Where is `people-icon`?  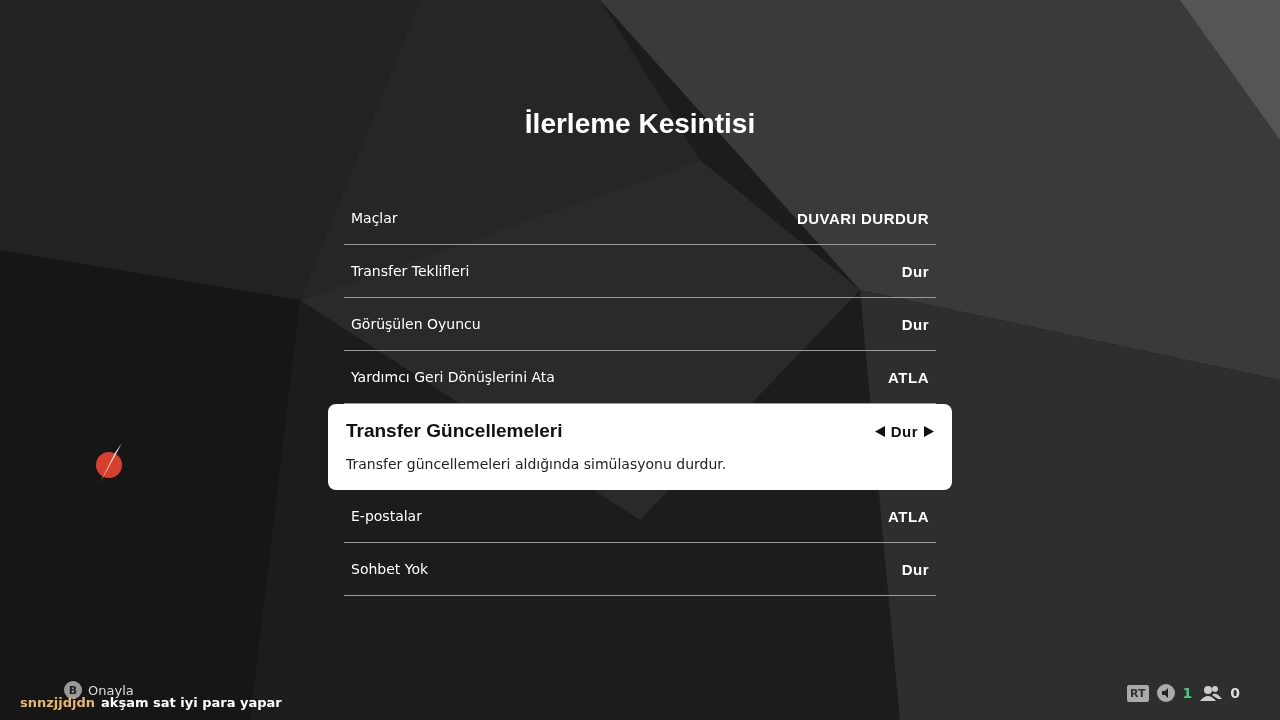 people-icon is located at coordinates (1211, 693).